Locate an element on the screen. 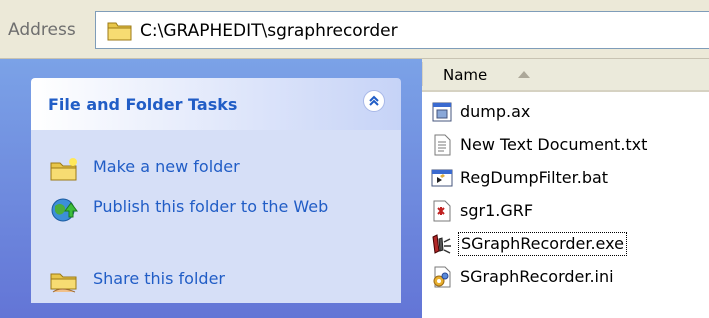 The height and width of the screenshot is (318, 709). file-name: sgr1.GRF is located at coordinates (497, 210).